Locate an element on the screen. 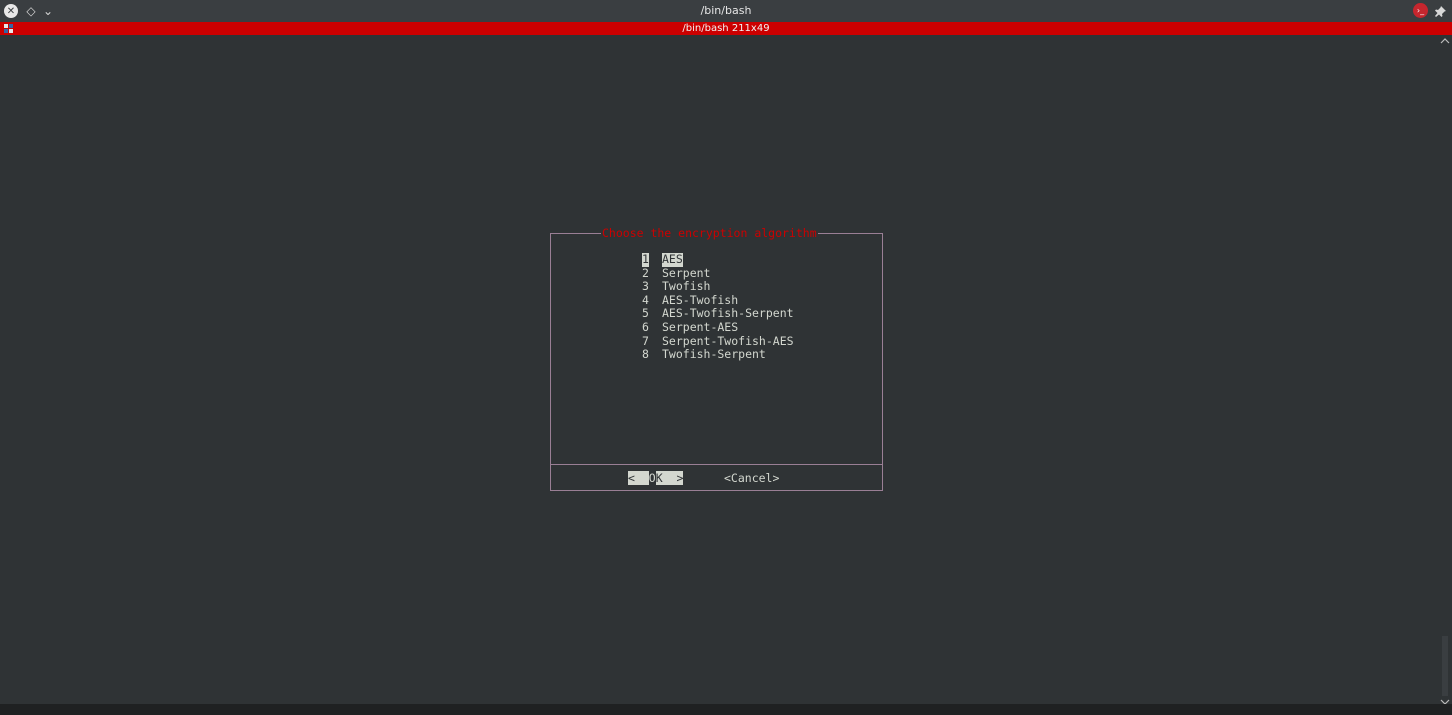 The width and height of the screenshot is (1452, 715). pin-icon is located at coordinates (1440, 11).